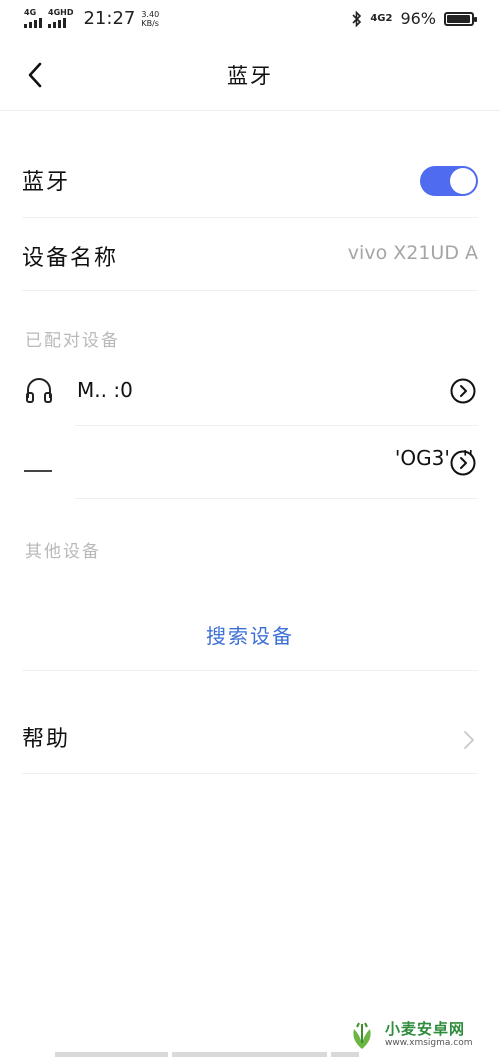  I want to click on bluetooth-status-icon, so click(357, 18).